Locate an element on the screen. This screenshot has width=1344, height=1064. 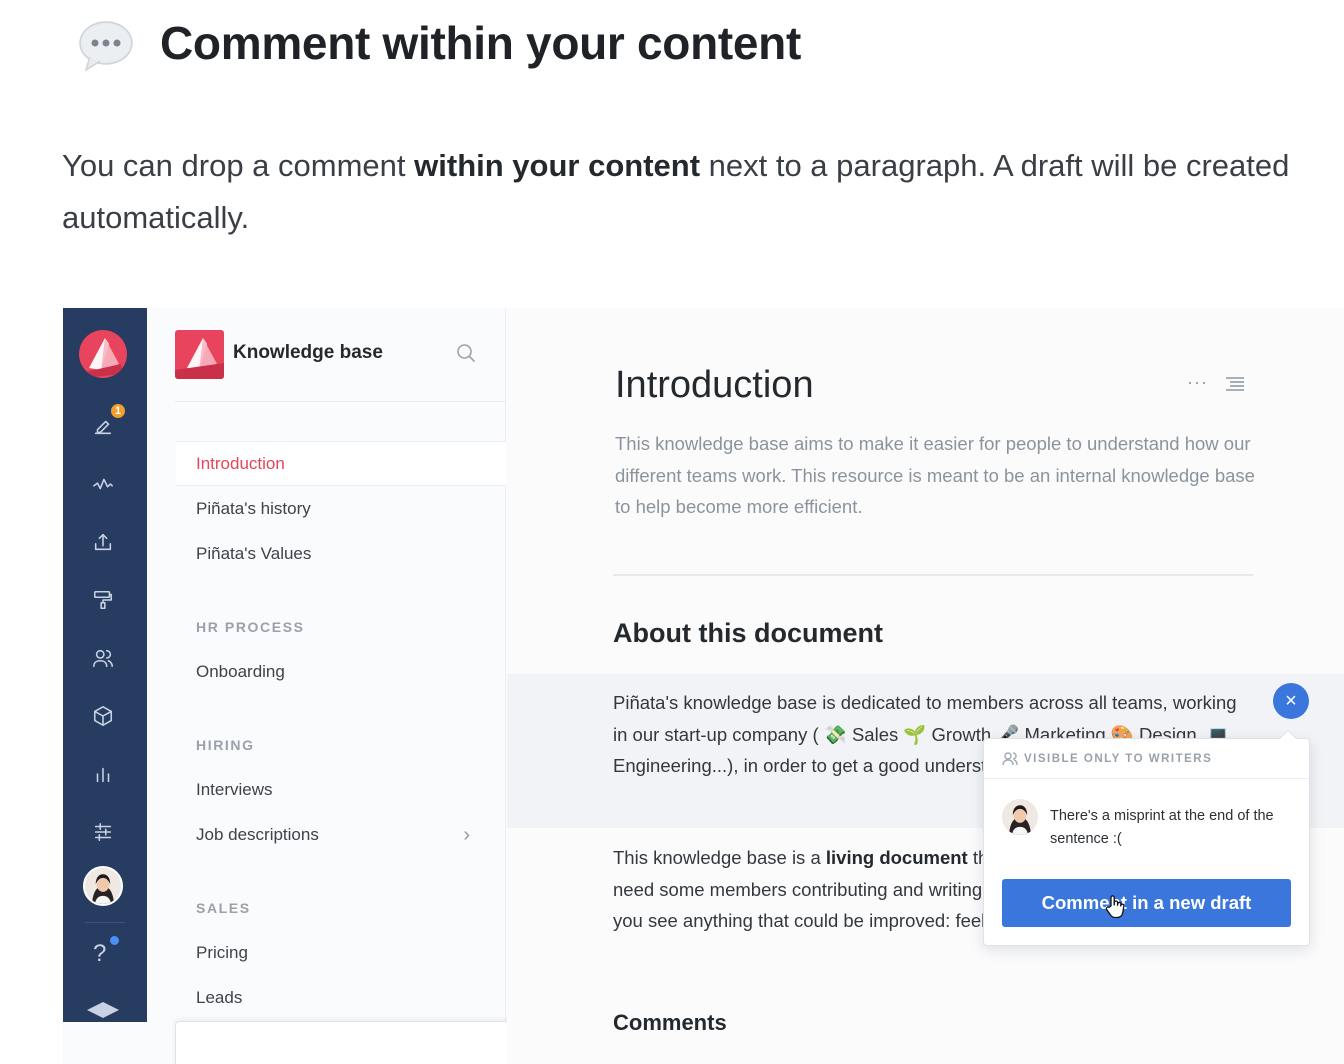
sidebar-item-job-descriptions: Job descriptions › is located at coordinates (341, 834).